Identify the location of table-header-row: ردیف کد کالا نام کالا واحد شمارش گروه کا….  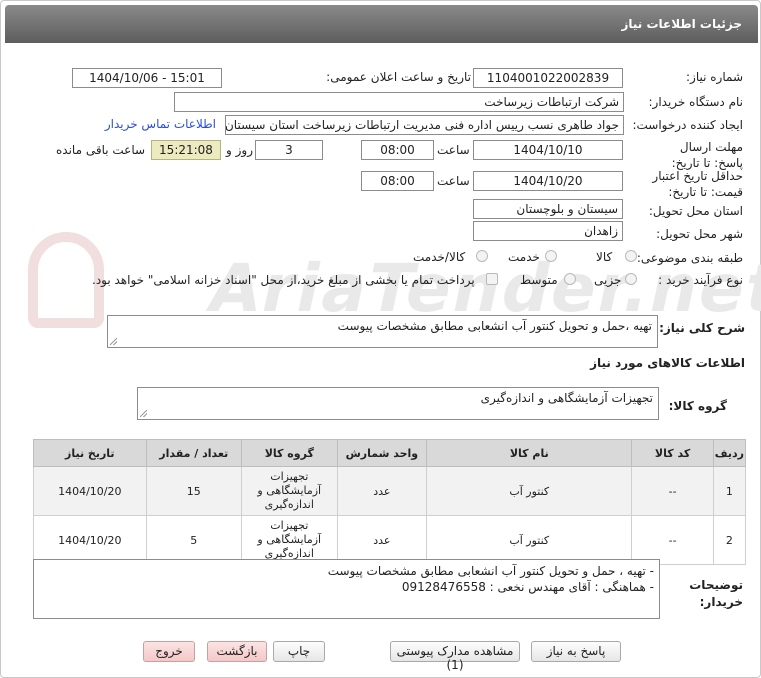
(390, 453).